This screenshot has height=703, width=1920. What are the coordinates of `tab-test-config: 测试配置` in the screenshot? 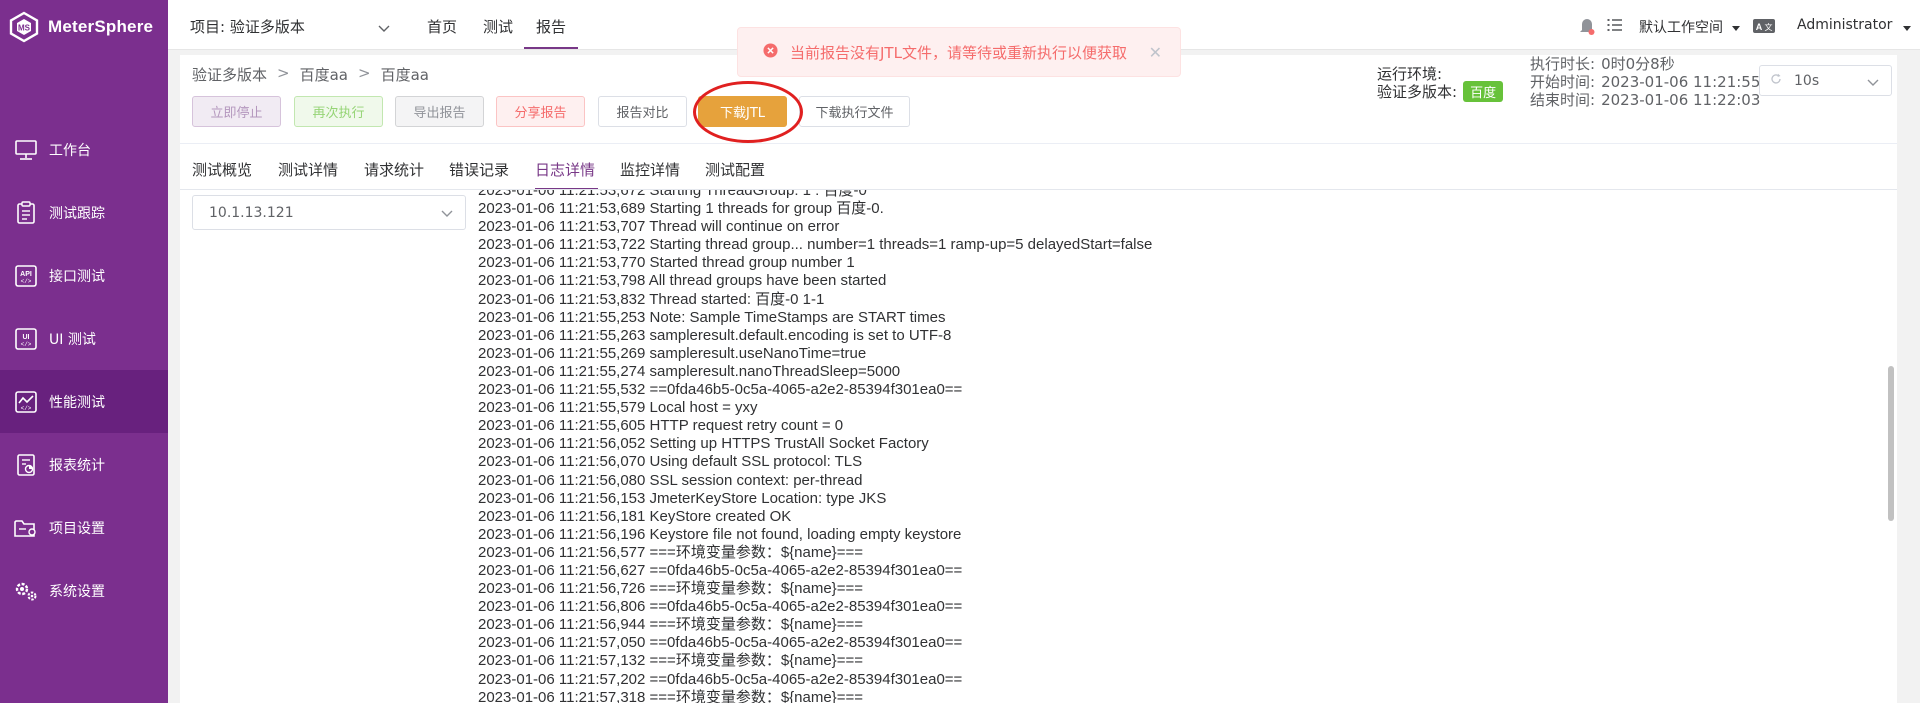 It's located at (735, 169).